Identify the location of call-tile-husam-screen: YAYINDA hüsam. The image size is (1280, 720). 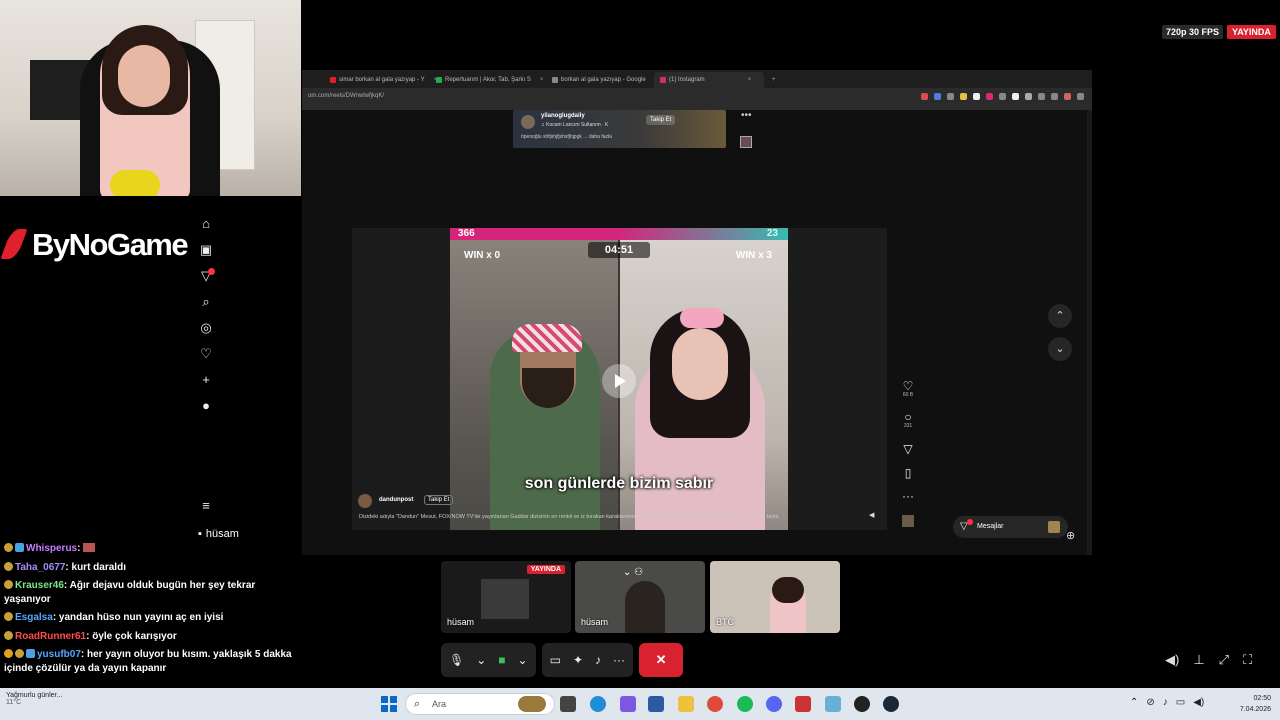
(506, 597).